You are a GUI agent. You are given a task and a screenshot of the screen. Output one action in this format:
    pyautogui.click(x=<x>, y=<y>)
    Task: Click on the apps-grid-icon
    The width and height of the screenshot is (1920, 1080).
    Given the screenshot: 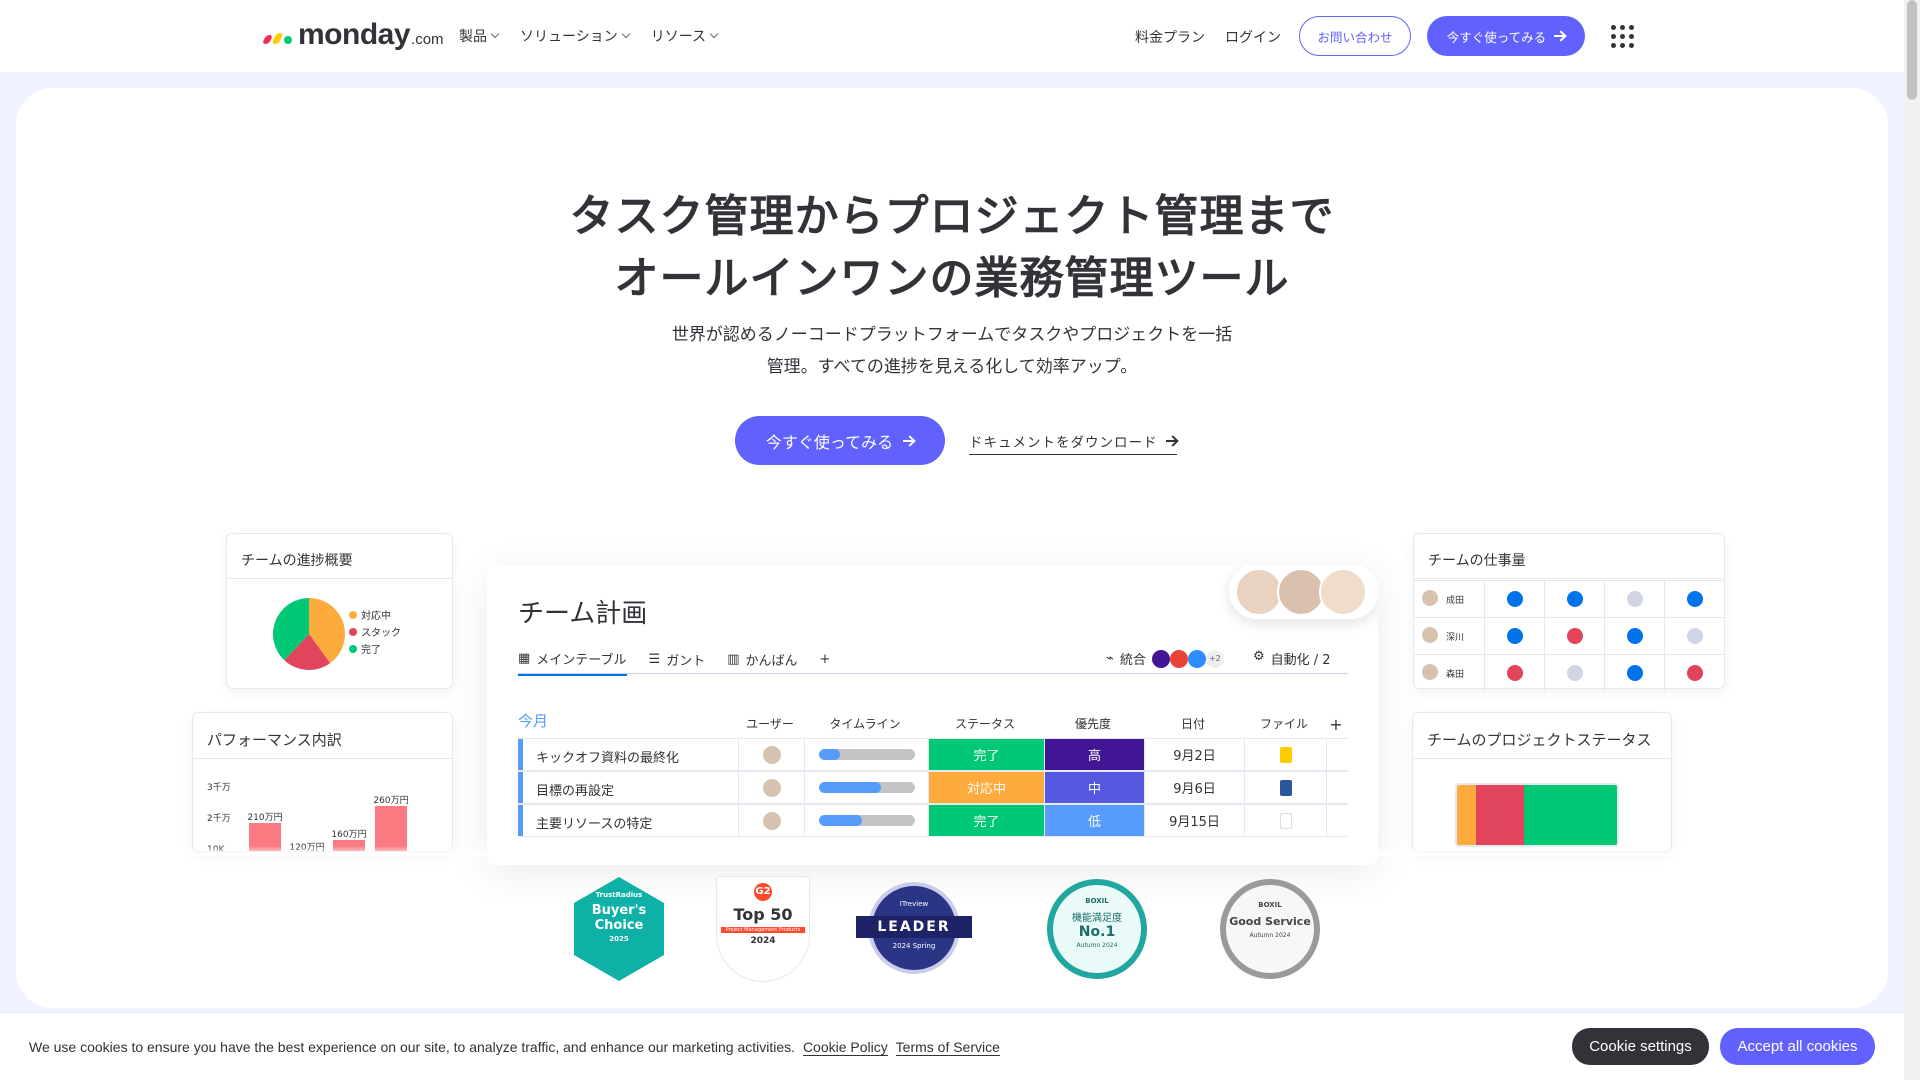 What is the action you would take?
    pyautogui.click(x=1622, y=36)
    